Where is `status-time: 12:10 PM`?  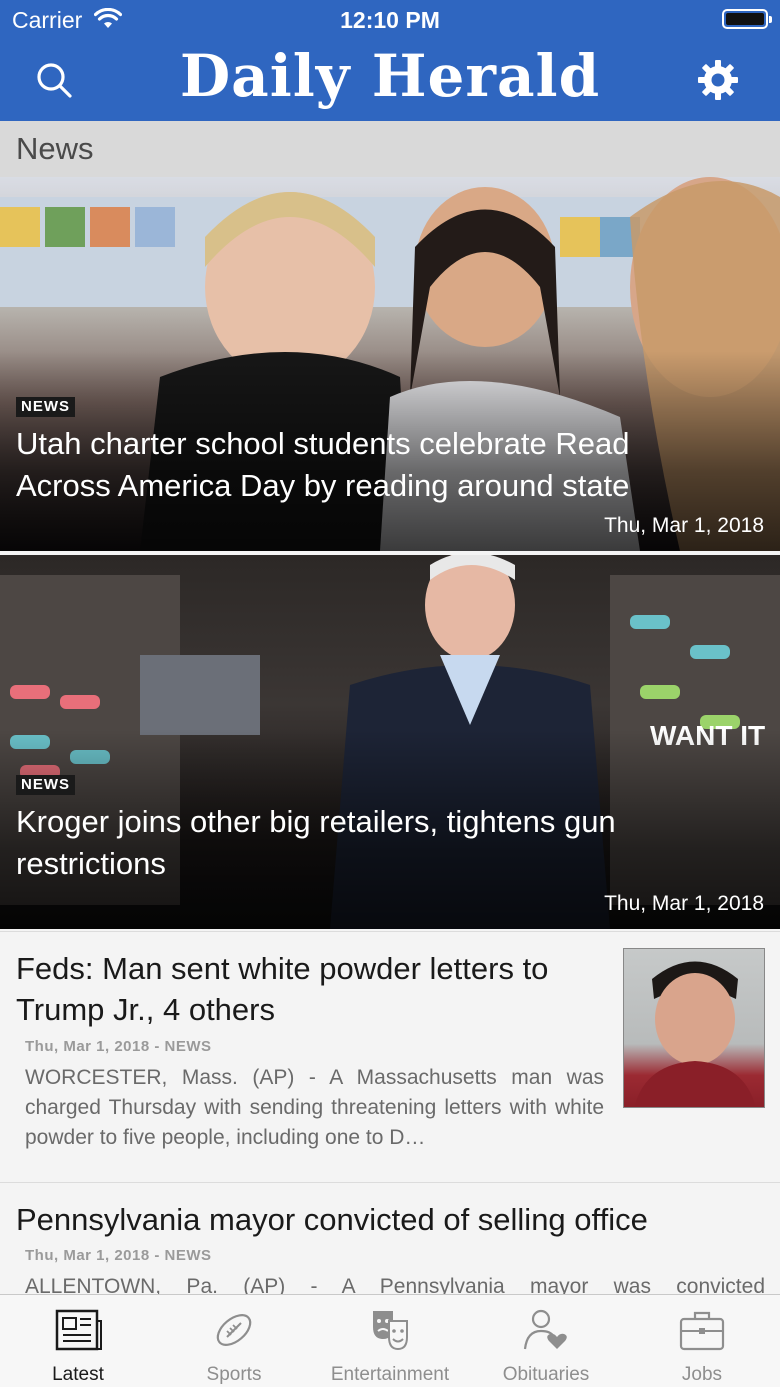 status-time: 12:10 PM is located at coordinates (390, 20).